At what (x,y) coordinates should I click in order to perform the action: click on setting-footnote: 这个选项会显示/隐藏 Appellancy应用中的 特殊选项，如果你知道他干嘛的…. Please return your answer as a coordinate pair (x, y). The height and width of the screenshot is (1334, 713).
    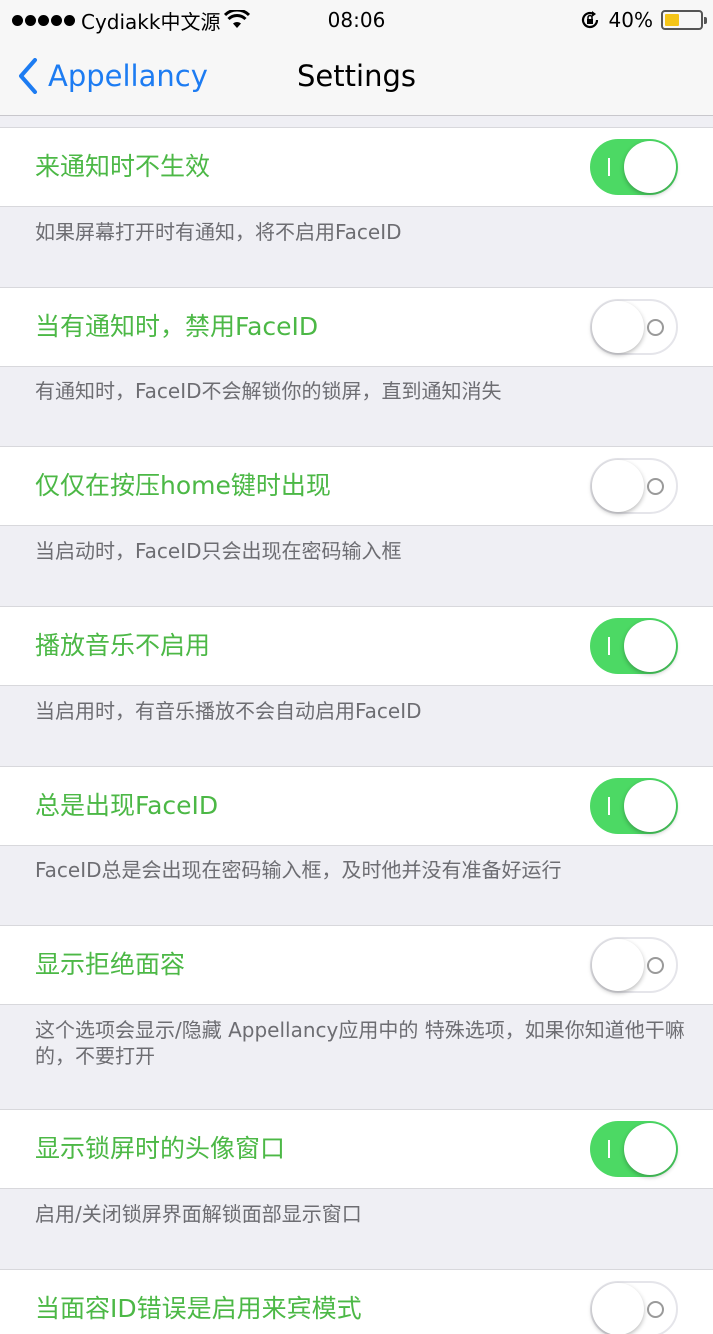
    Looking at the image, I should click on (360, 1043).